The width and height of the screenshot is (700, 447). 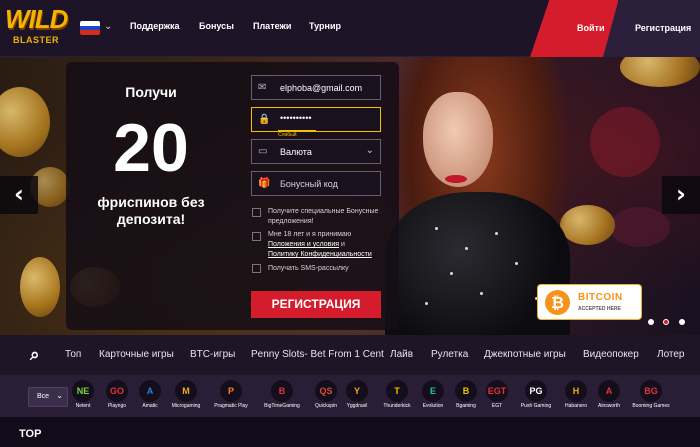 I want to click on email-field: ✉ elphoba@gmail.com, so click(x=316, y=87).